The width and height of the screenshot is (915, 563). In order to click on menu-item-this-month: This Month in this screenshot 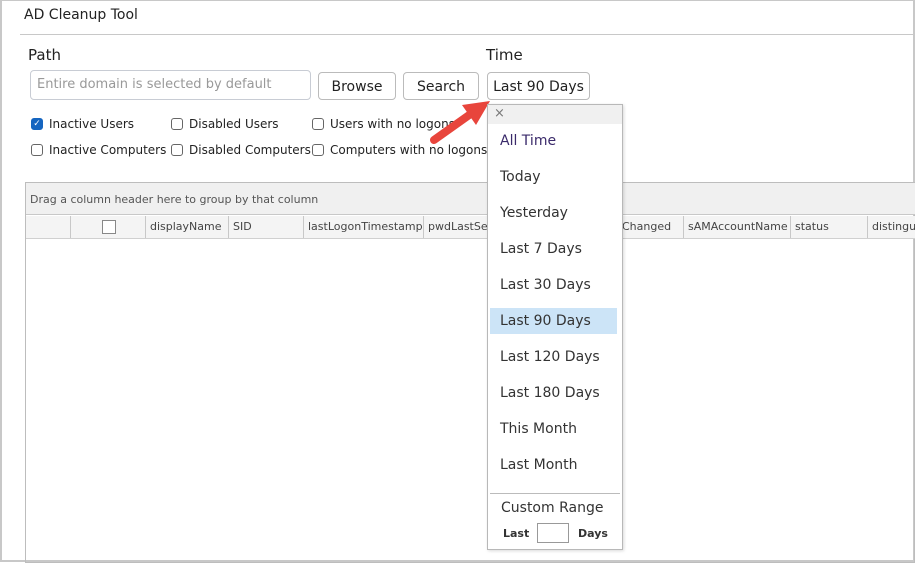, I will do `click(553, 429)`.